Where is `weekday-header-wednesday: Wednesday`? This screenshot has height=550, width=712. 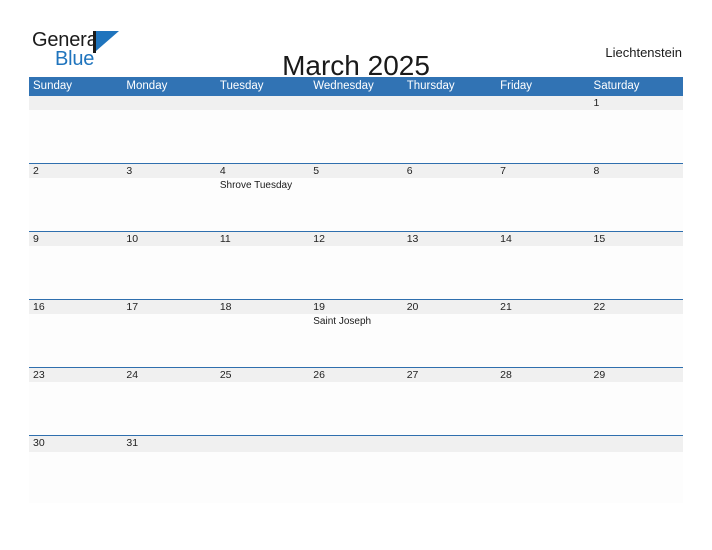
weekday-header-wednesday: Wednesday is located at coordinates (343, 86).